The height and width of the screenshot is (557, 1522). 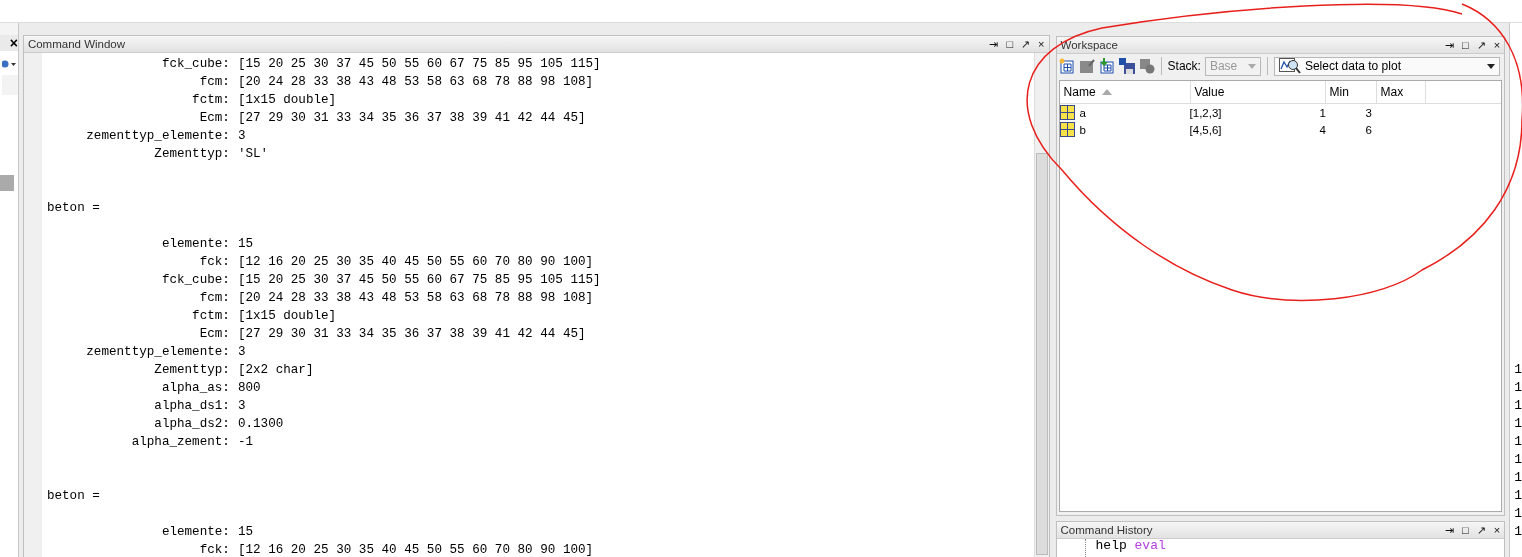 What do you see at coordinates (195, 388) in the screenshot?
I see `field-name: alpha_as:` at bounding box center [195, 388].